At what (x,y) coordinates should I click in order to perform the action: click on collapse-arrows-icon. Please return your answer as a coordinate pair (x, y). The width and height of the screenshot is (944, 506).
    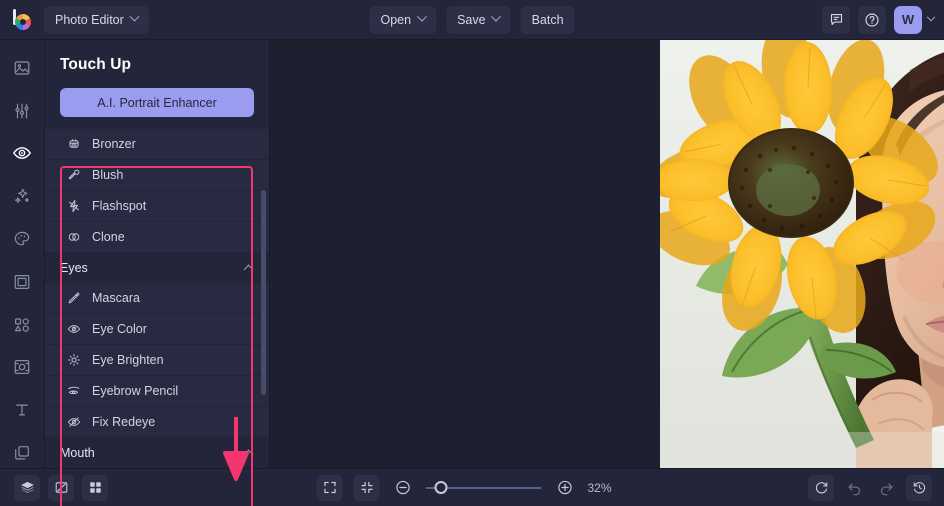
    Looking at the image, I should click on (366, 487).